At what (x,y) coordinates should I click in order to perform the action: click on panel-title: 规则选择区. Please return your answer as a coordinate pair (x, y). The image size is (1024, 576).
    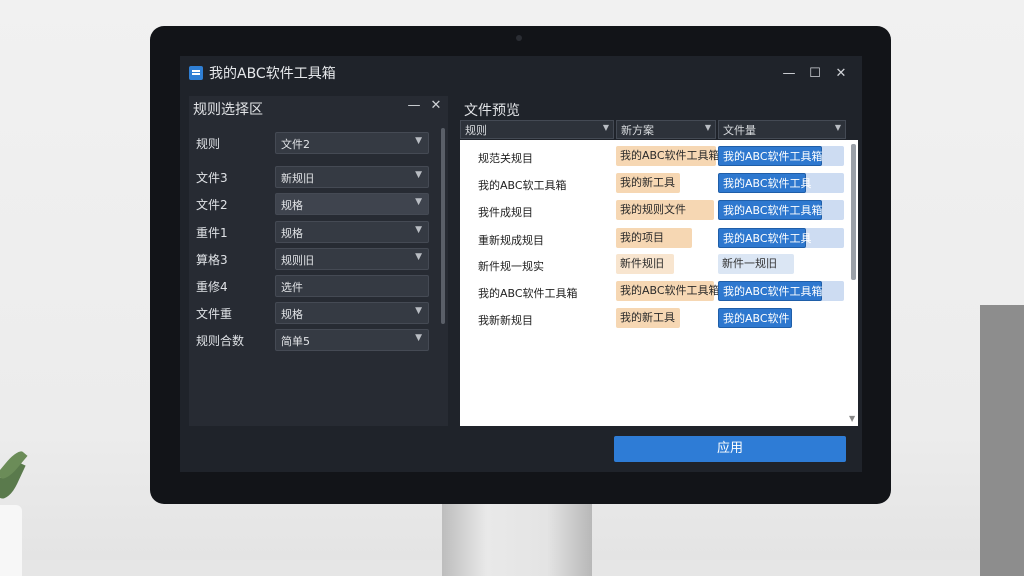
    Looking at the image, I should click on (228, 110).